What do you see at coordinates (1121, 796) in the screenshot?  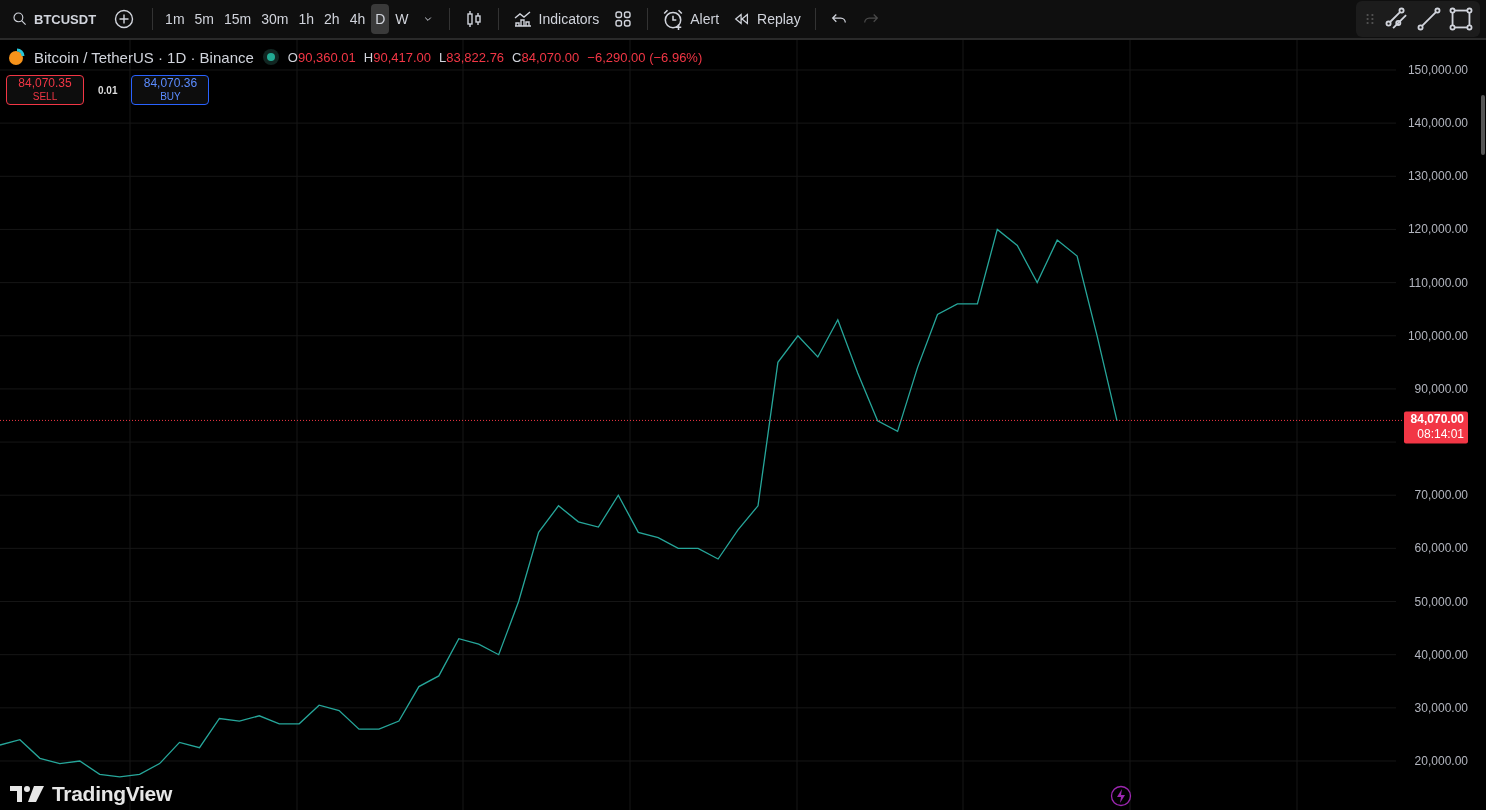 I see `lightning-icon` at bounding box center [1121, 796].